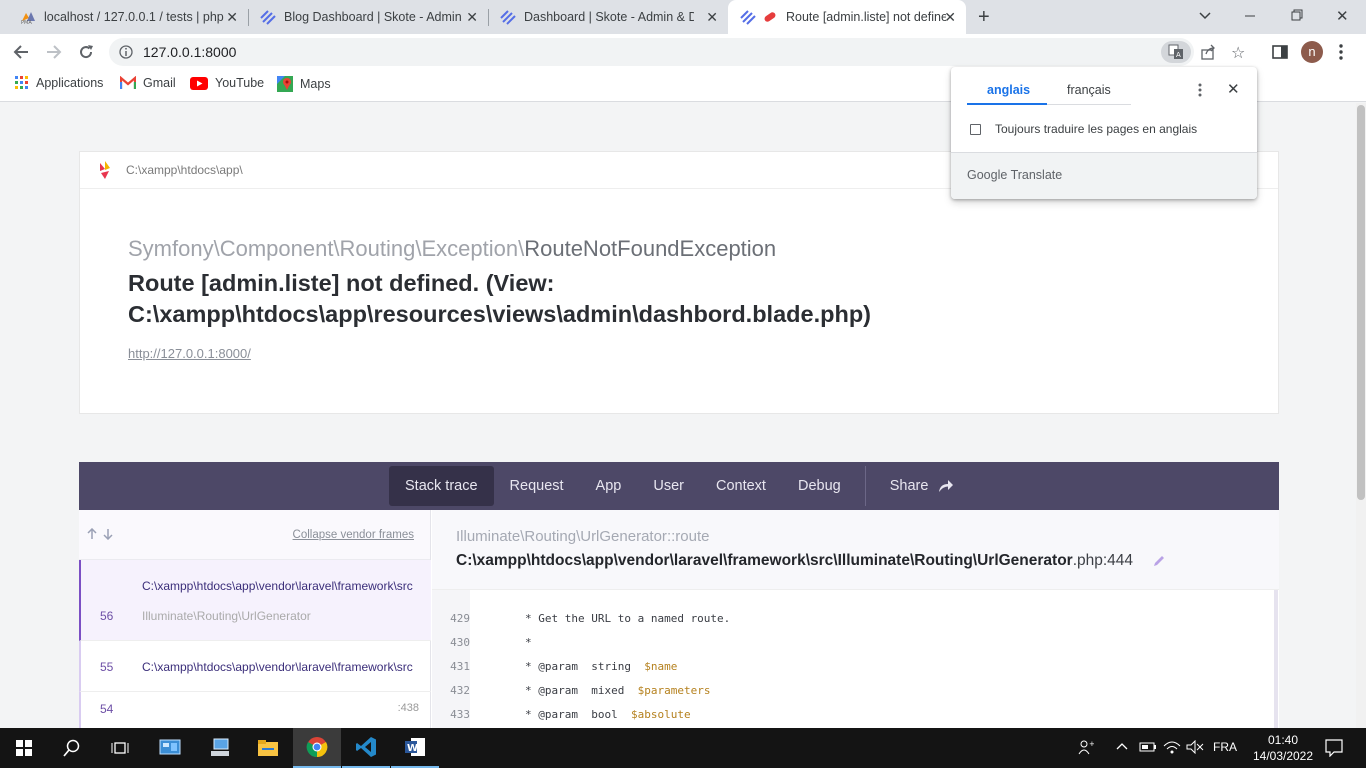  I want to click on code-line: * @param string $name, so click(601, 666).